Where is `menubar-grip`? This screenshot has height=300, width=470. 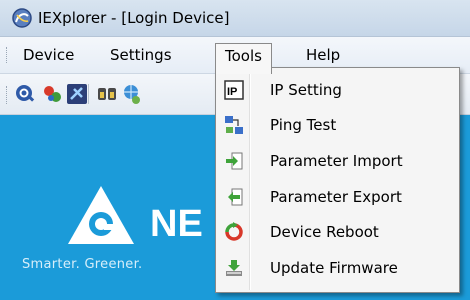 menubar-grip is located at coordinates (7, 55).